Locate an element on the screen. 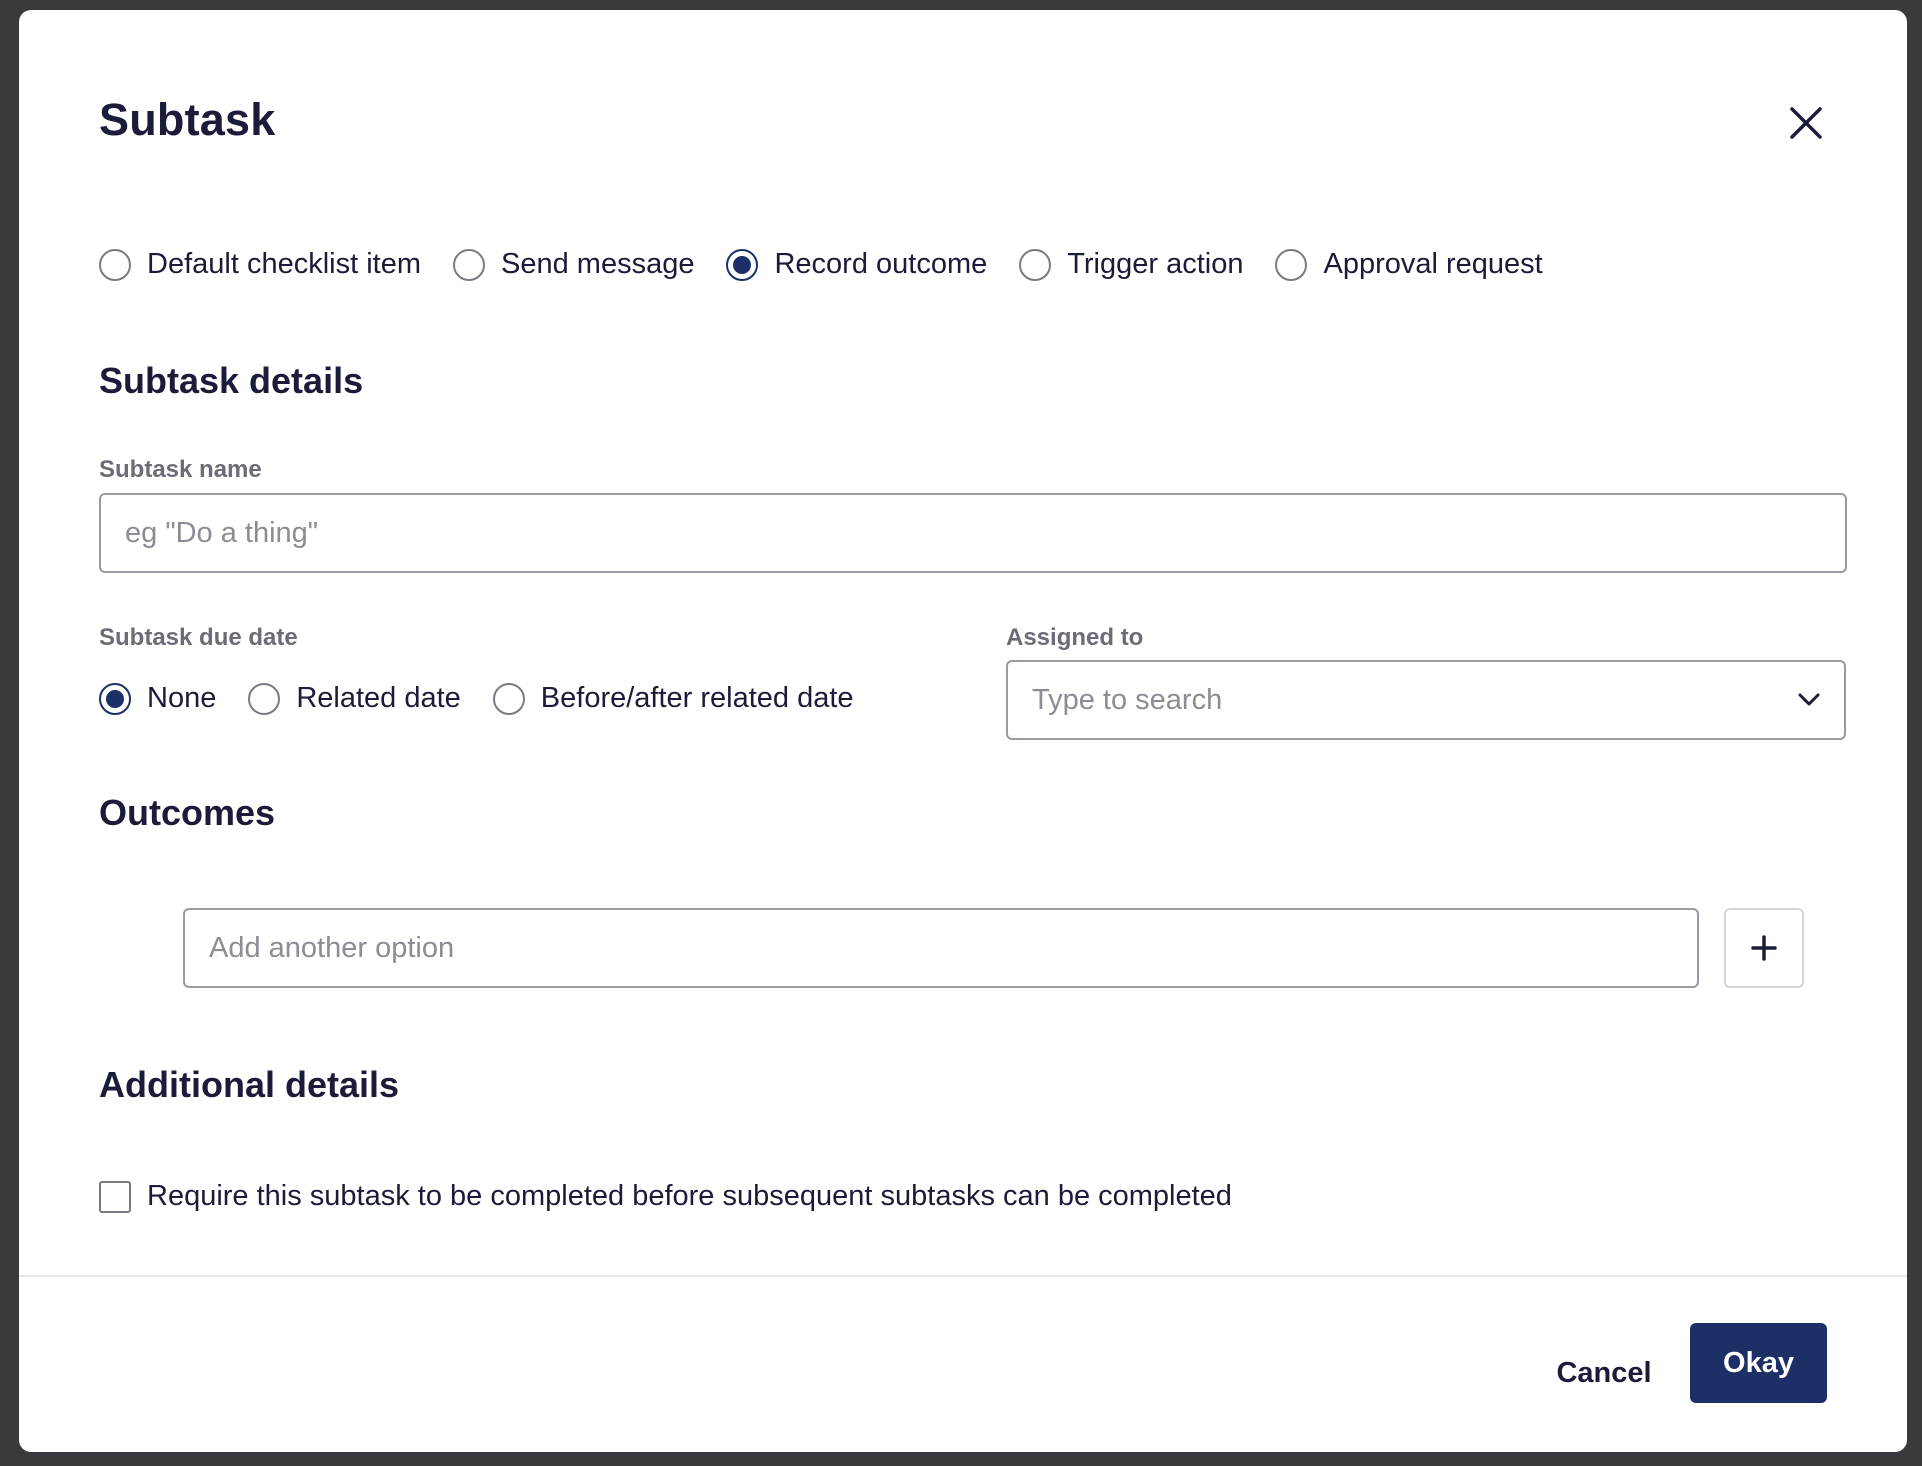 The width and height of the screenshot is (1922, 1466). radio-approval-request: Approval request is located at coordinates (1409, 264).